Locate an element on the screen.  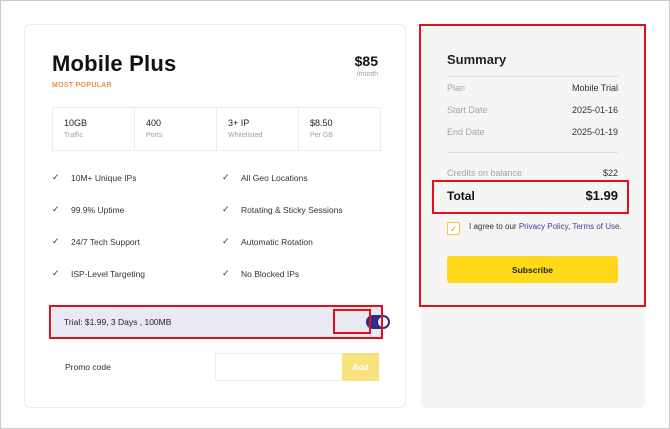
privacy-policy-link: Privacy Policy is located at coordinates (543, 226).